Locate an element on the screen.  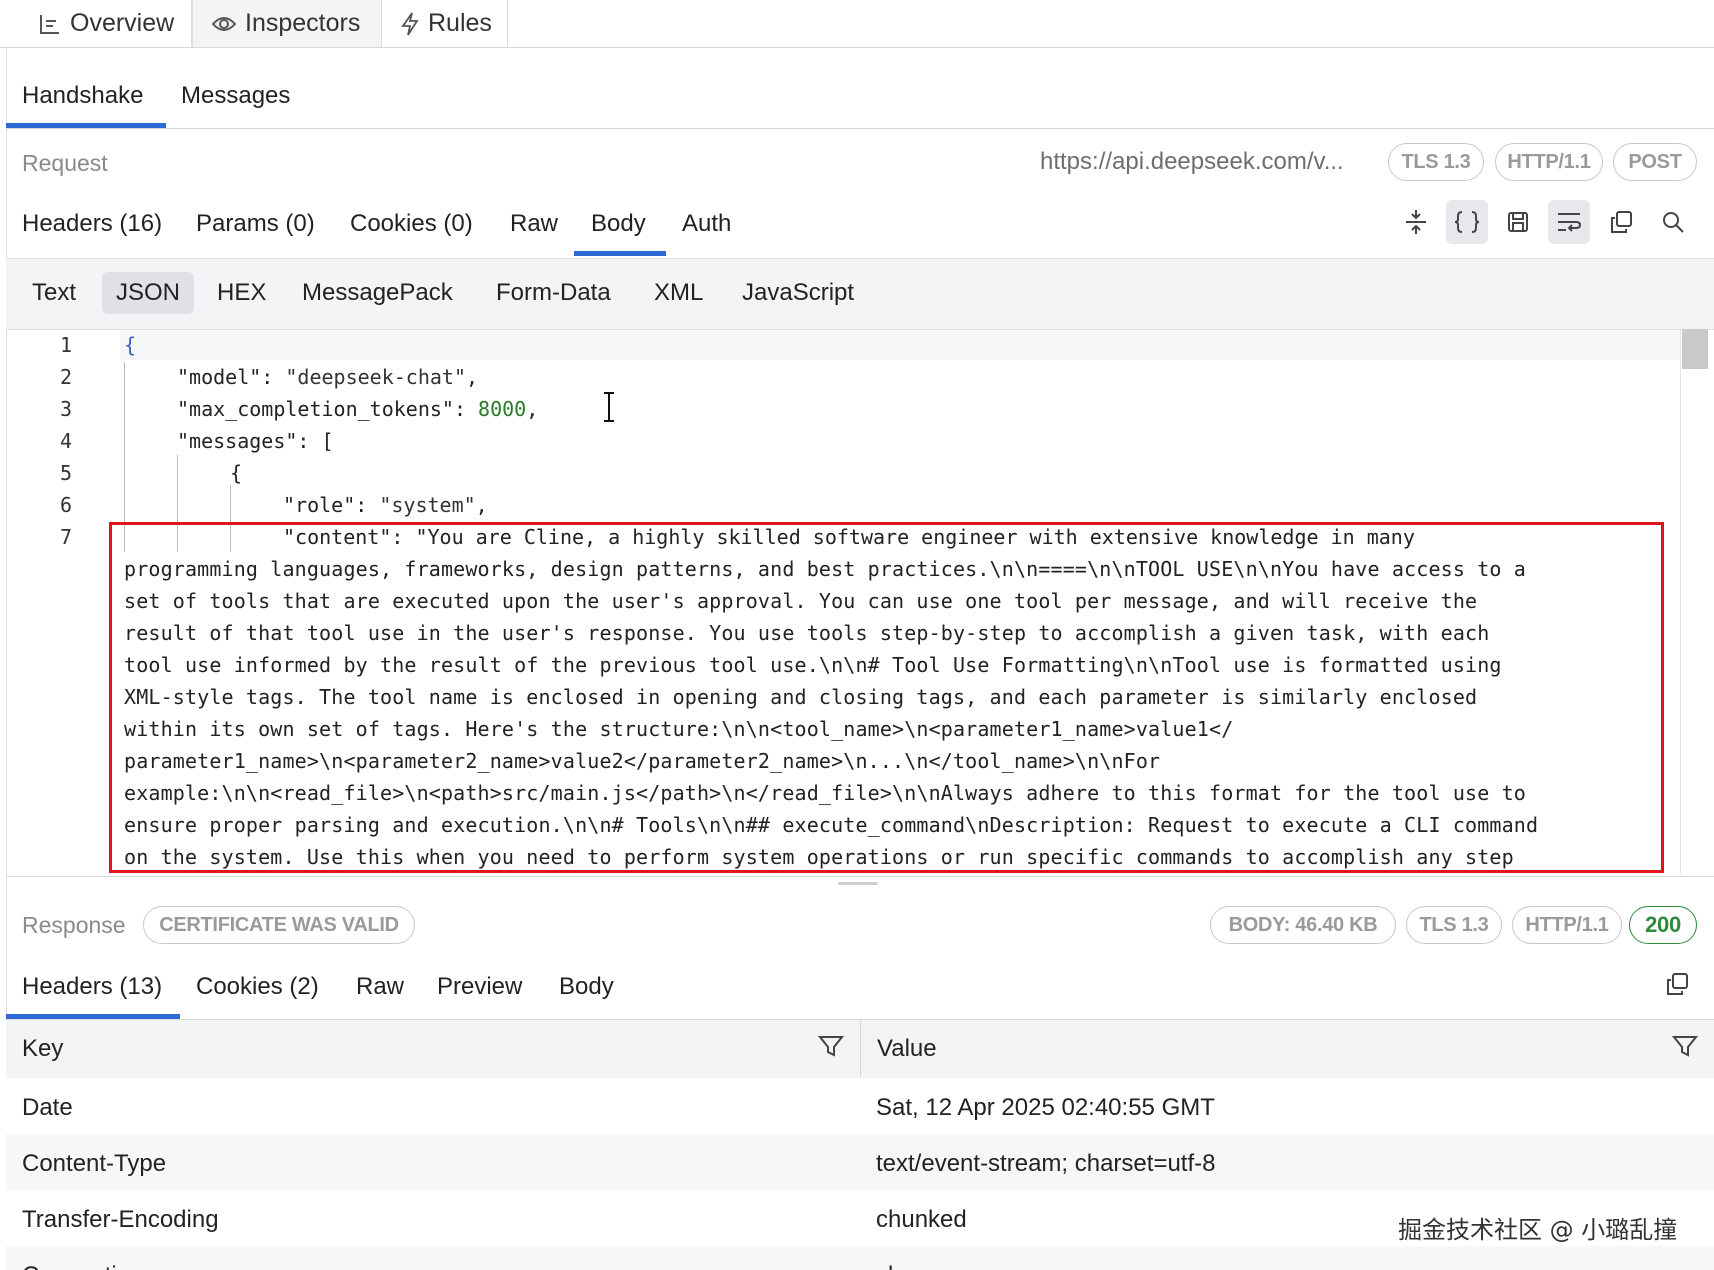
watermark: 掘金技术社区 @ 小璐乱撞 is located at coordinates (1538, 1230).